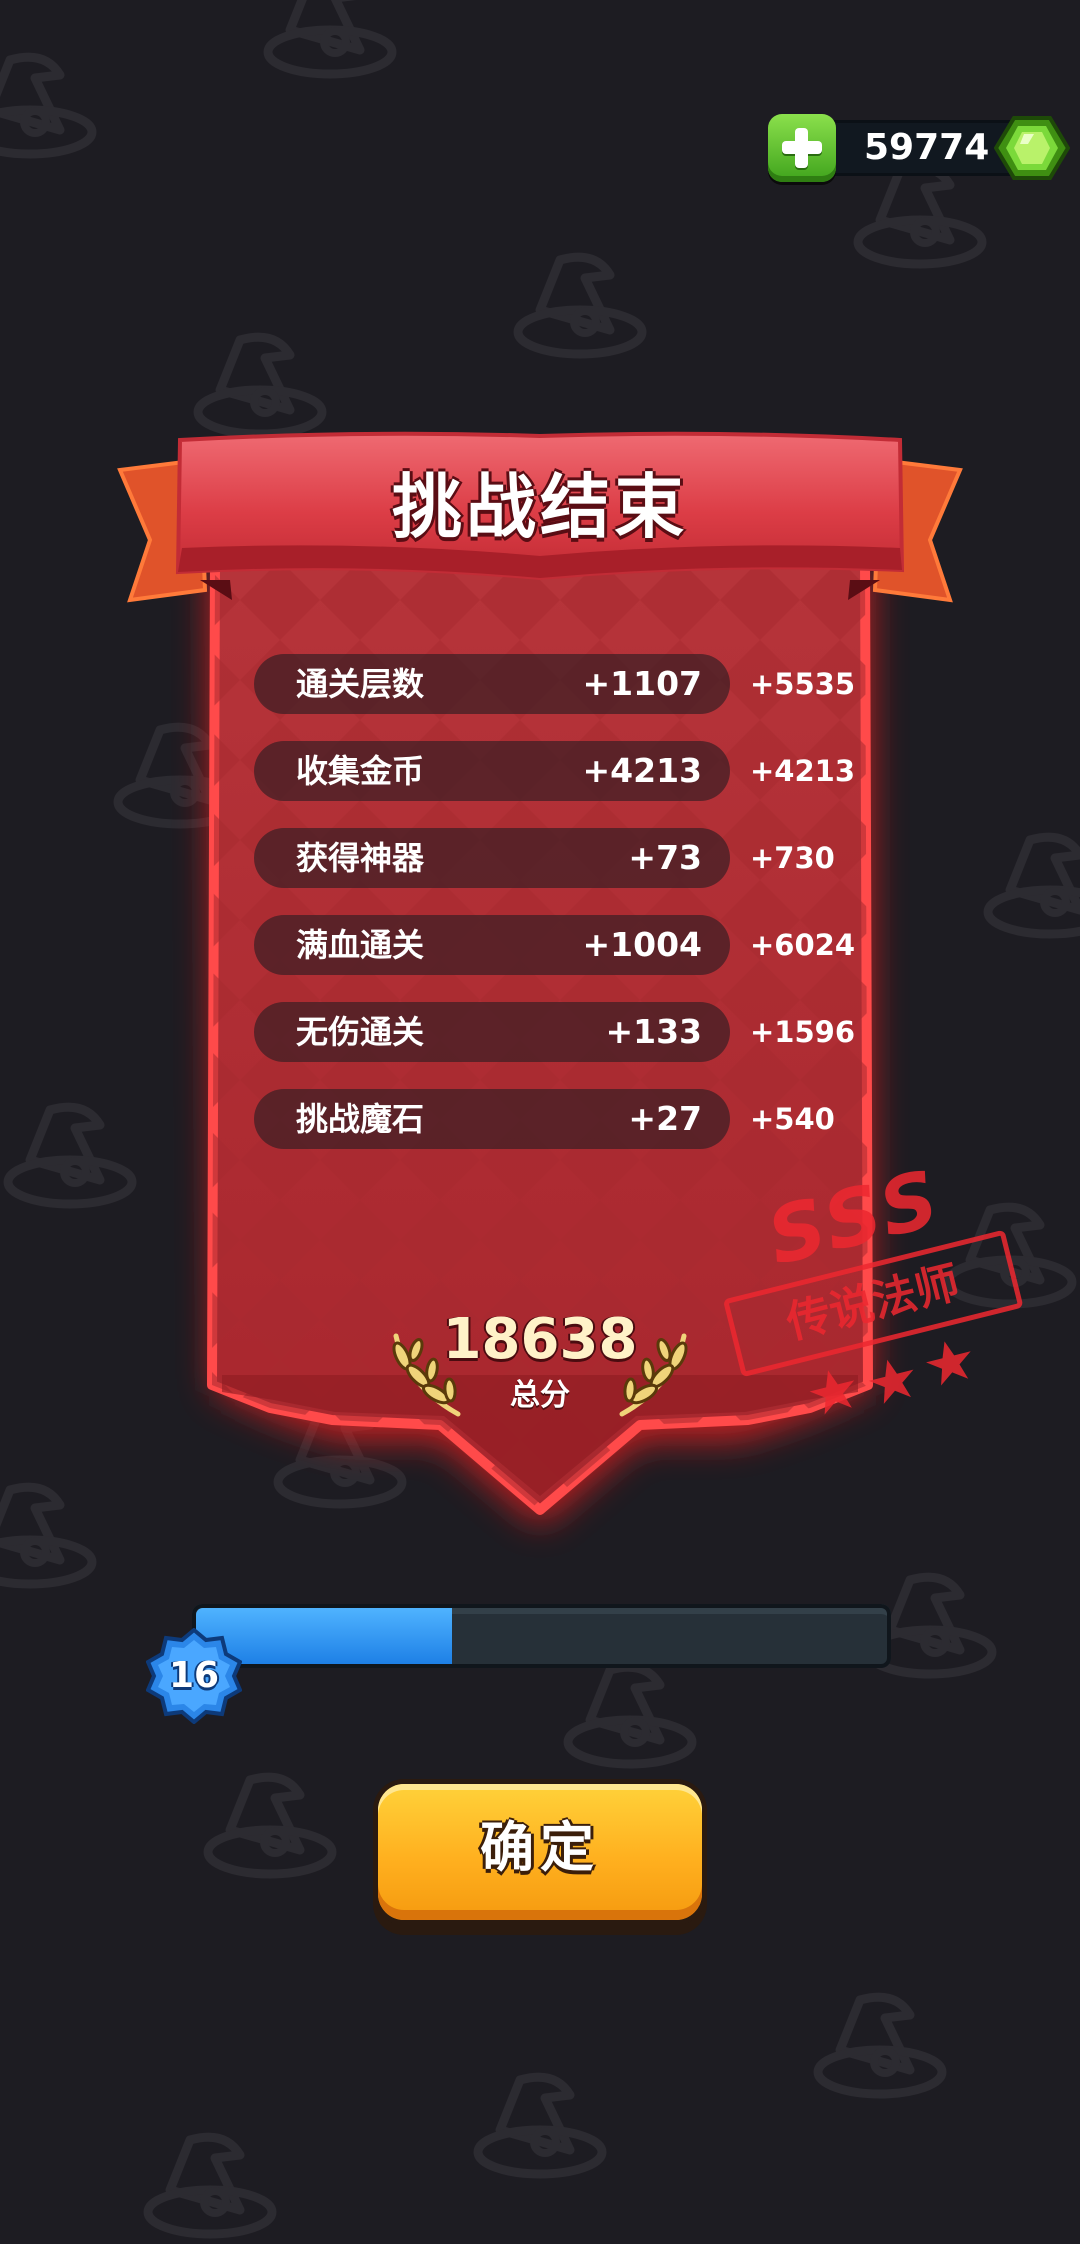 This screenshot has width=1080, height=2244. Describe the element at coordinates (653, 1031) in the screenshot. I see `row-score: +133` at that location.